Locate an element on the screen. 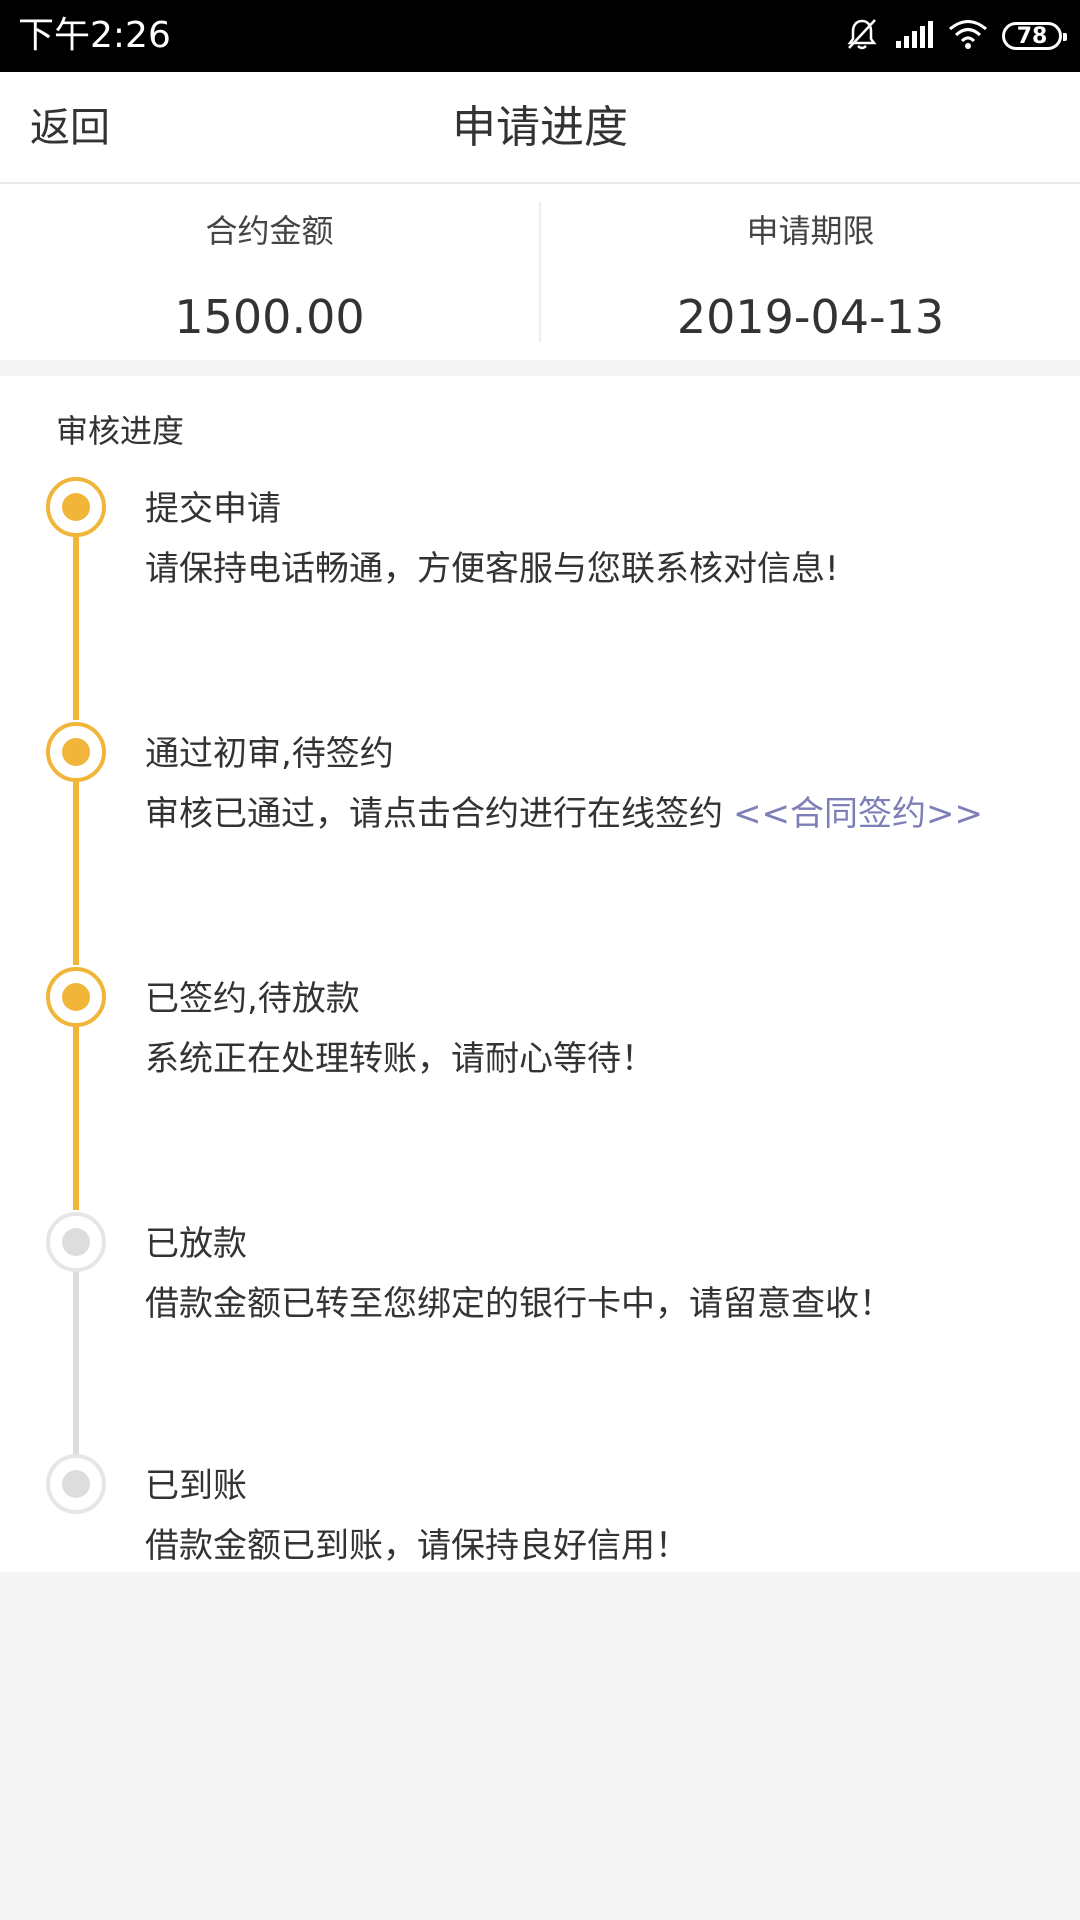 The height and width of the screenshot is (1920, 1080). step-desc-text: 借款金额已到账，请保持良好信用！ is located at coordinates (417, 1546).